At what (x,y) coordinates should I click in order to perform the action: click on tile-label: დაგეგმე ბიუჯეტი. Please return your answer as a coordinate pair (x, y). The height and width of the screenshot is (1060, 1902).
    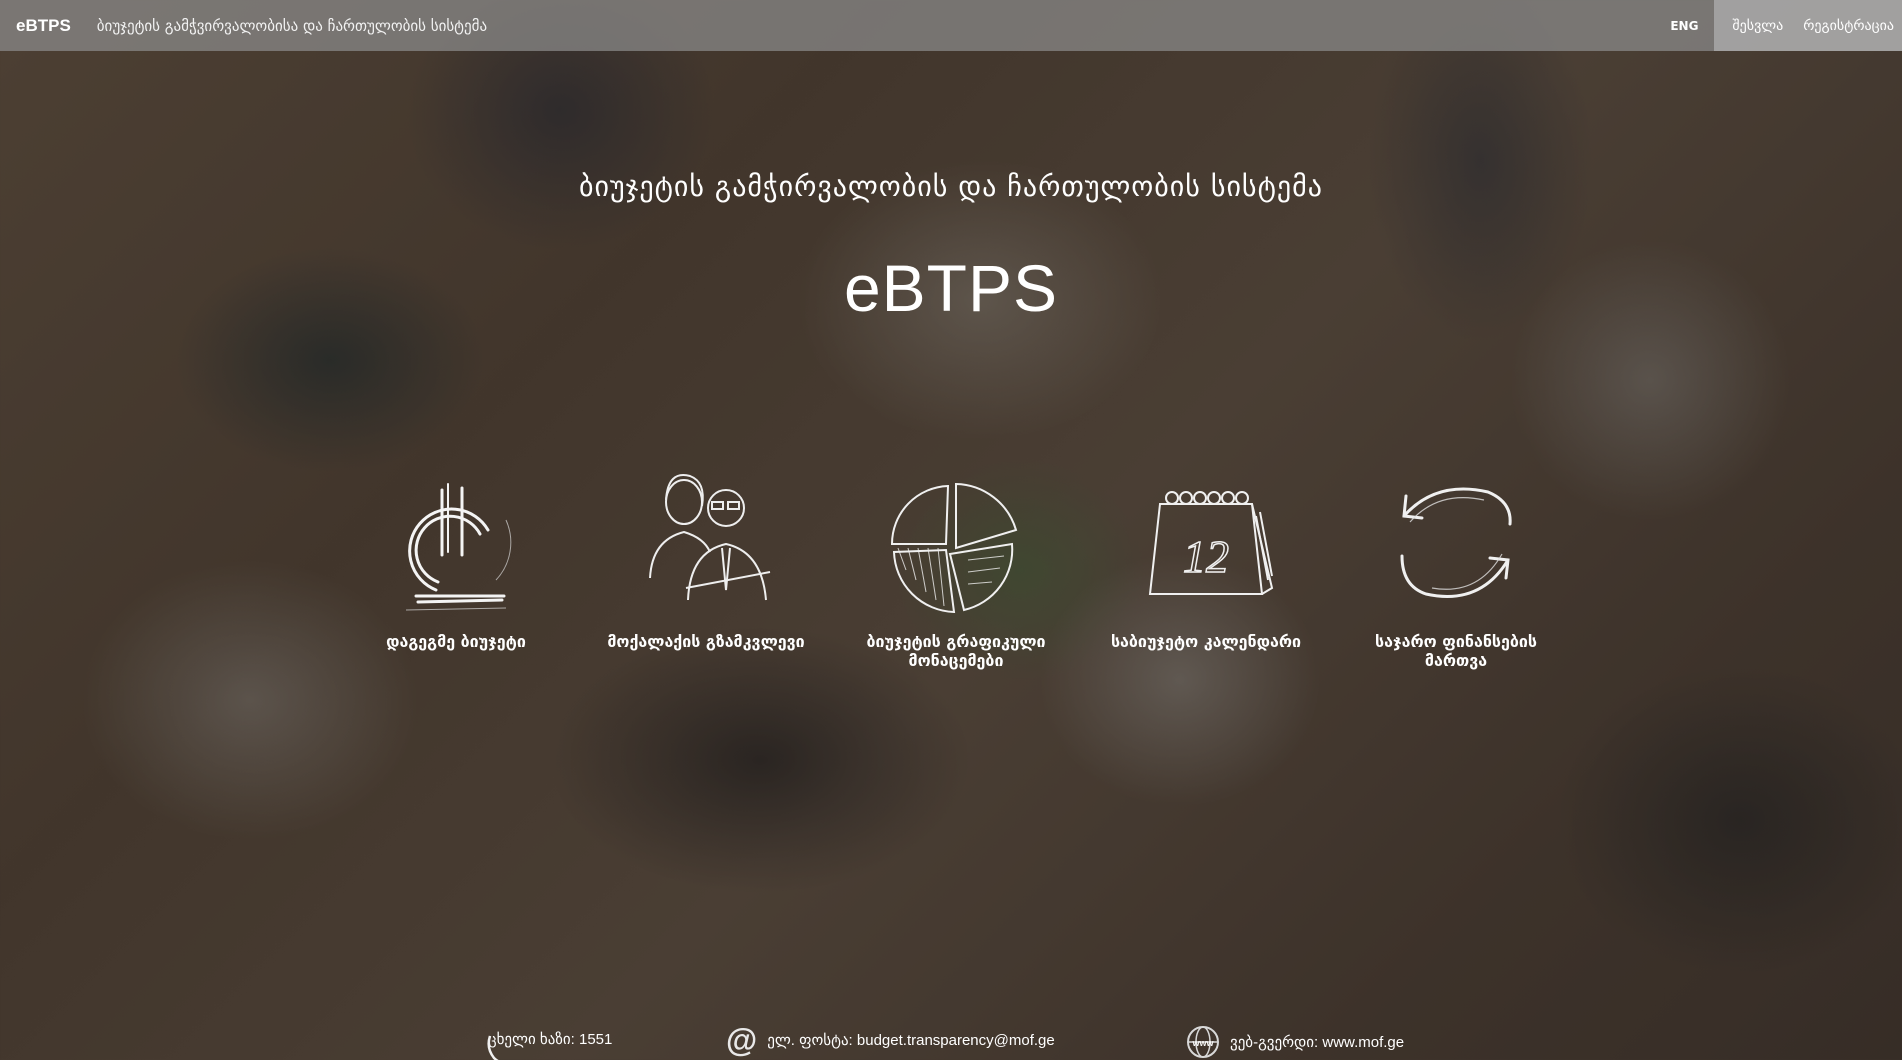
    Looking at the image, I should click on (456, 641).